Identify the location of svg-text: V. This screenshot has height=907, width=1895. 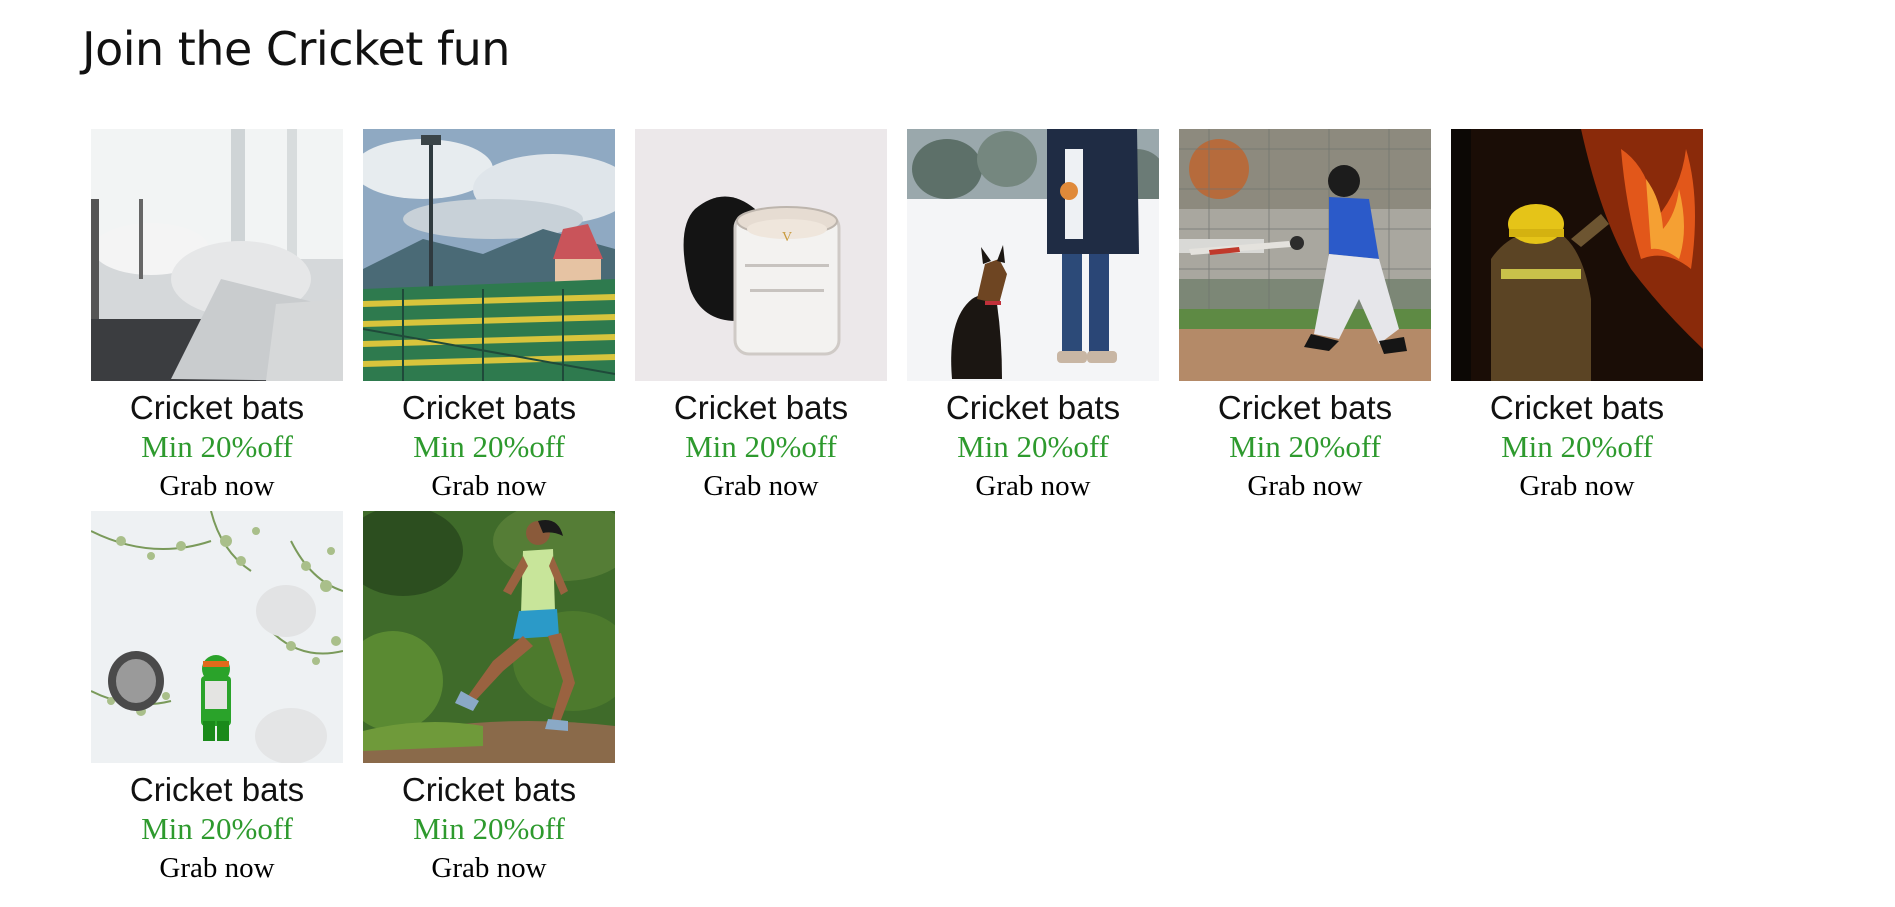
(787, 237).